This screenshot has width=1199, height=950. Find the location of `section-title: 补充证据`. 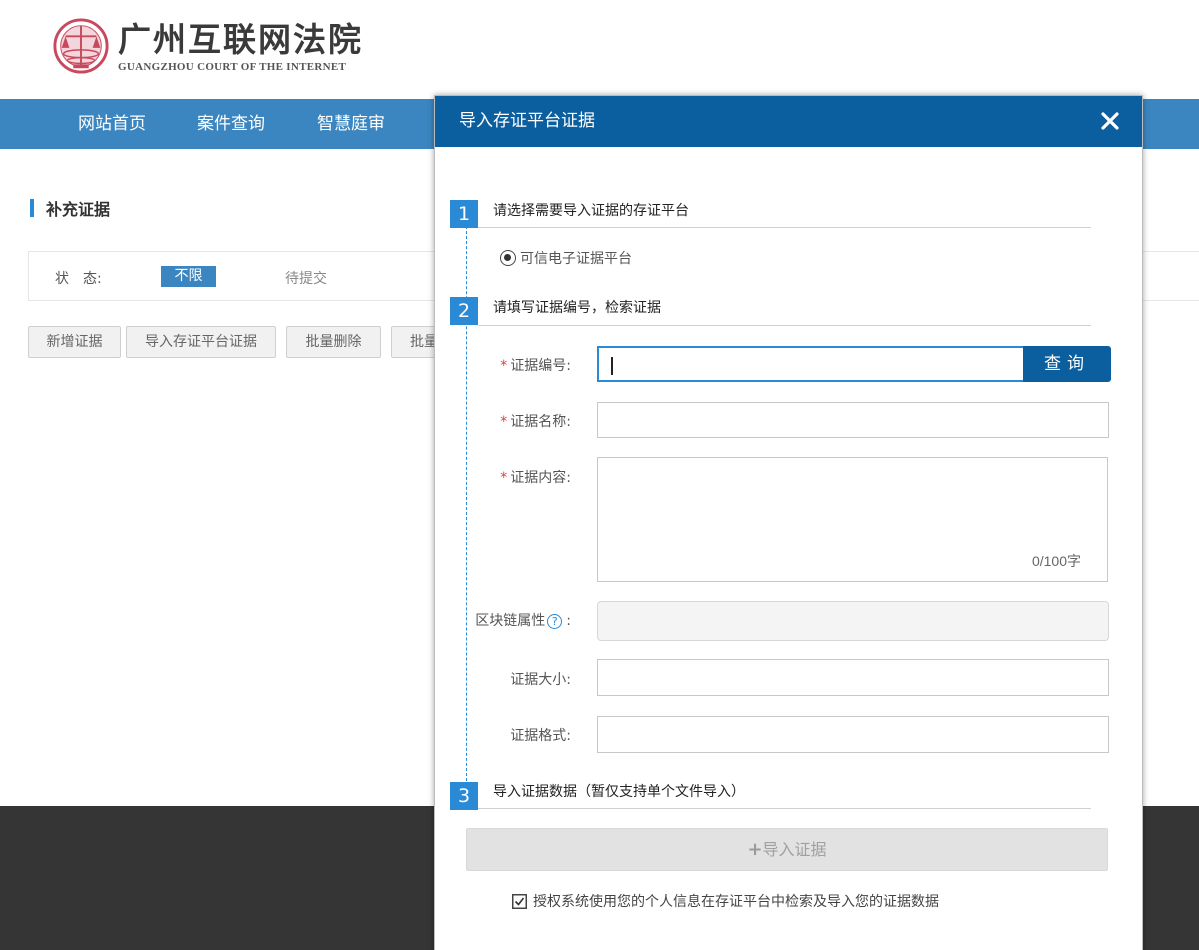

section-title: 补充证据 is located at coordinates (70, 208).